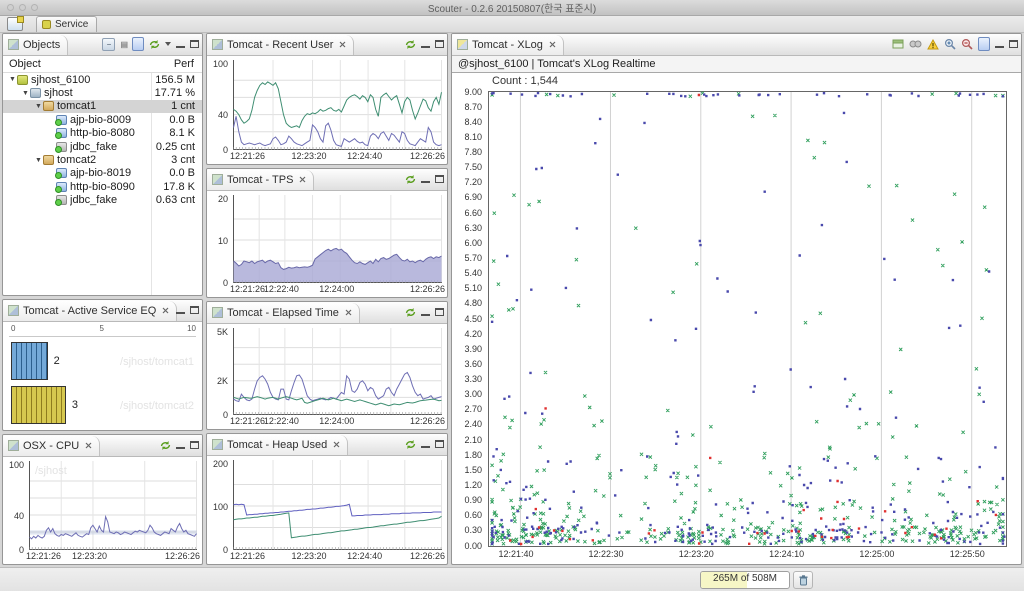  I want to click on x-axis-label: 12:24:00, so click(337, 289).